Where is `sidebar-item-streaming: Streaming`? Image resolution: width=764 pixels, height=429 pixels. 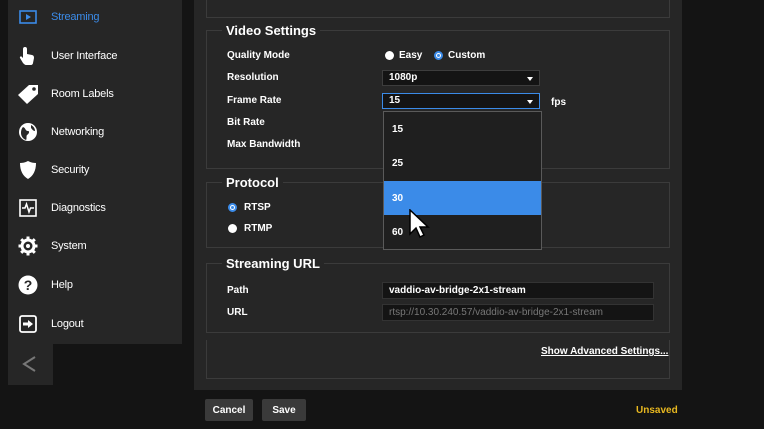
sidebar-item-streaming: Streaming is located at coordinates (95, 17).